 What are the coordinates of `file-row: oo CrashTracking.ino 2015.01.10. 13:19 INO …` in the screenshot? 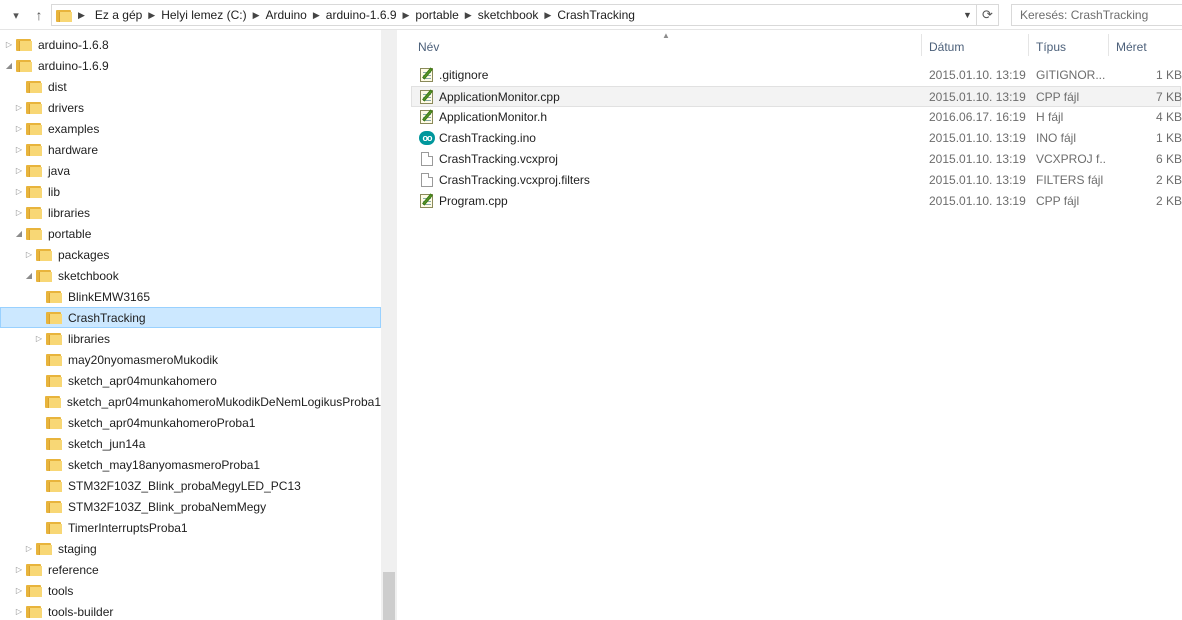 It's located at (797, 138).